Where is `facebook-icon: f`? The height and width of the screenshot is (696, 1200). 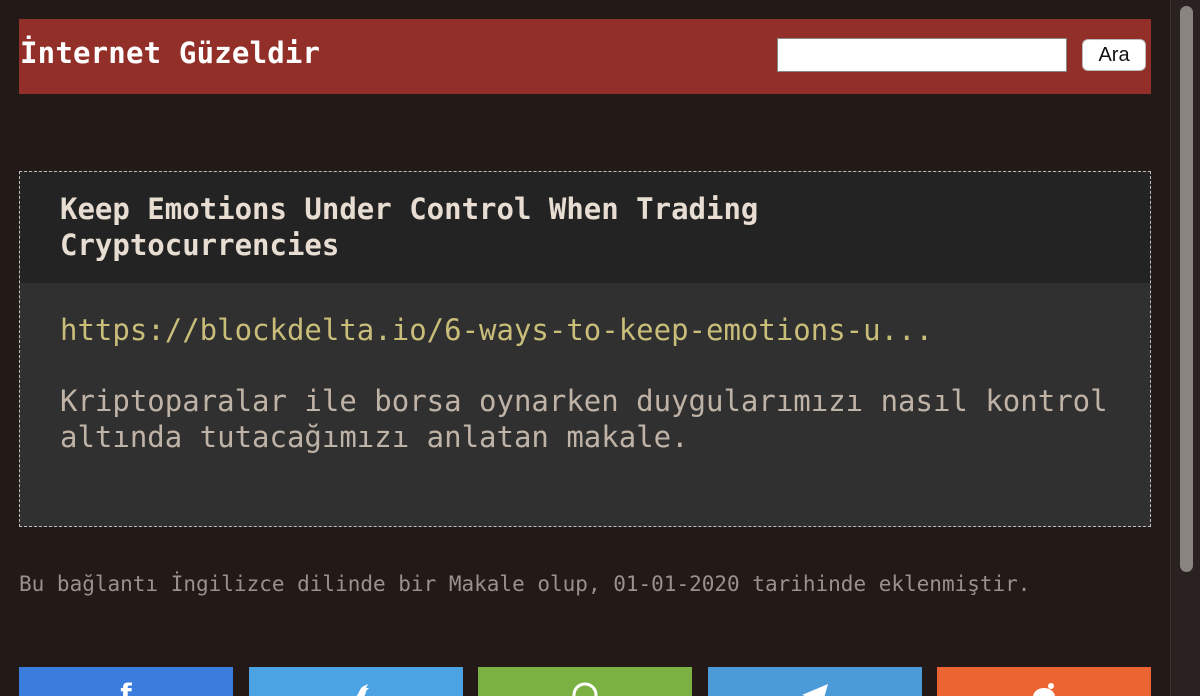
facebook-icon: f is located at coordinates (126, 687).